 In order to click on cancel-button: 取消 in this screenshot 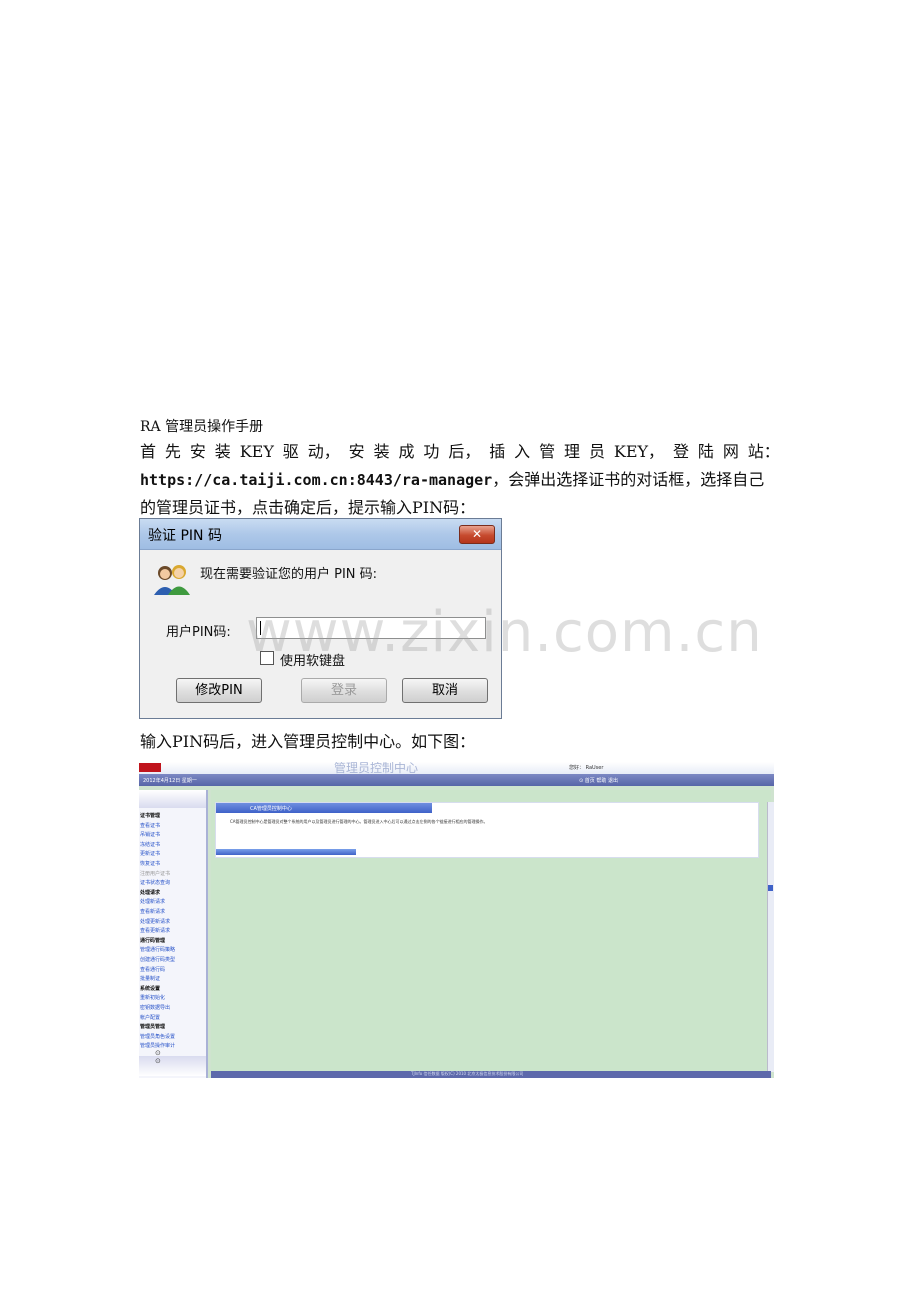, I will do `click(445, 690)`.